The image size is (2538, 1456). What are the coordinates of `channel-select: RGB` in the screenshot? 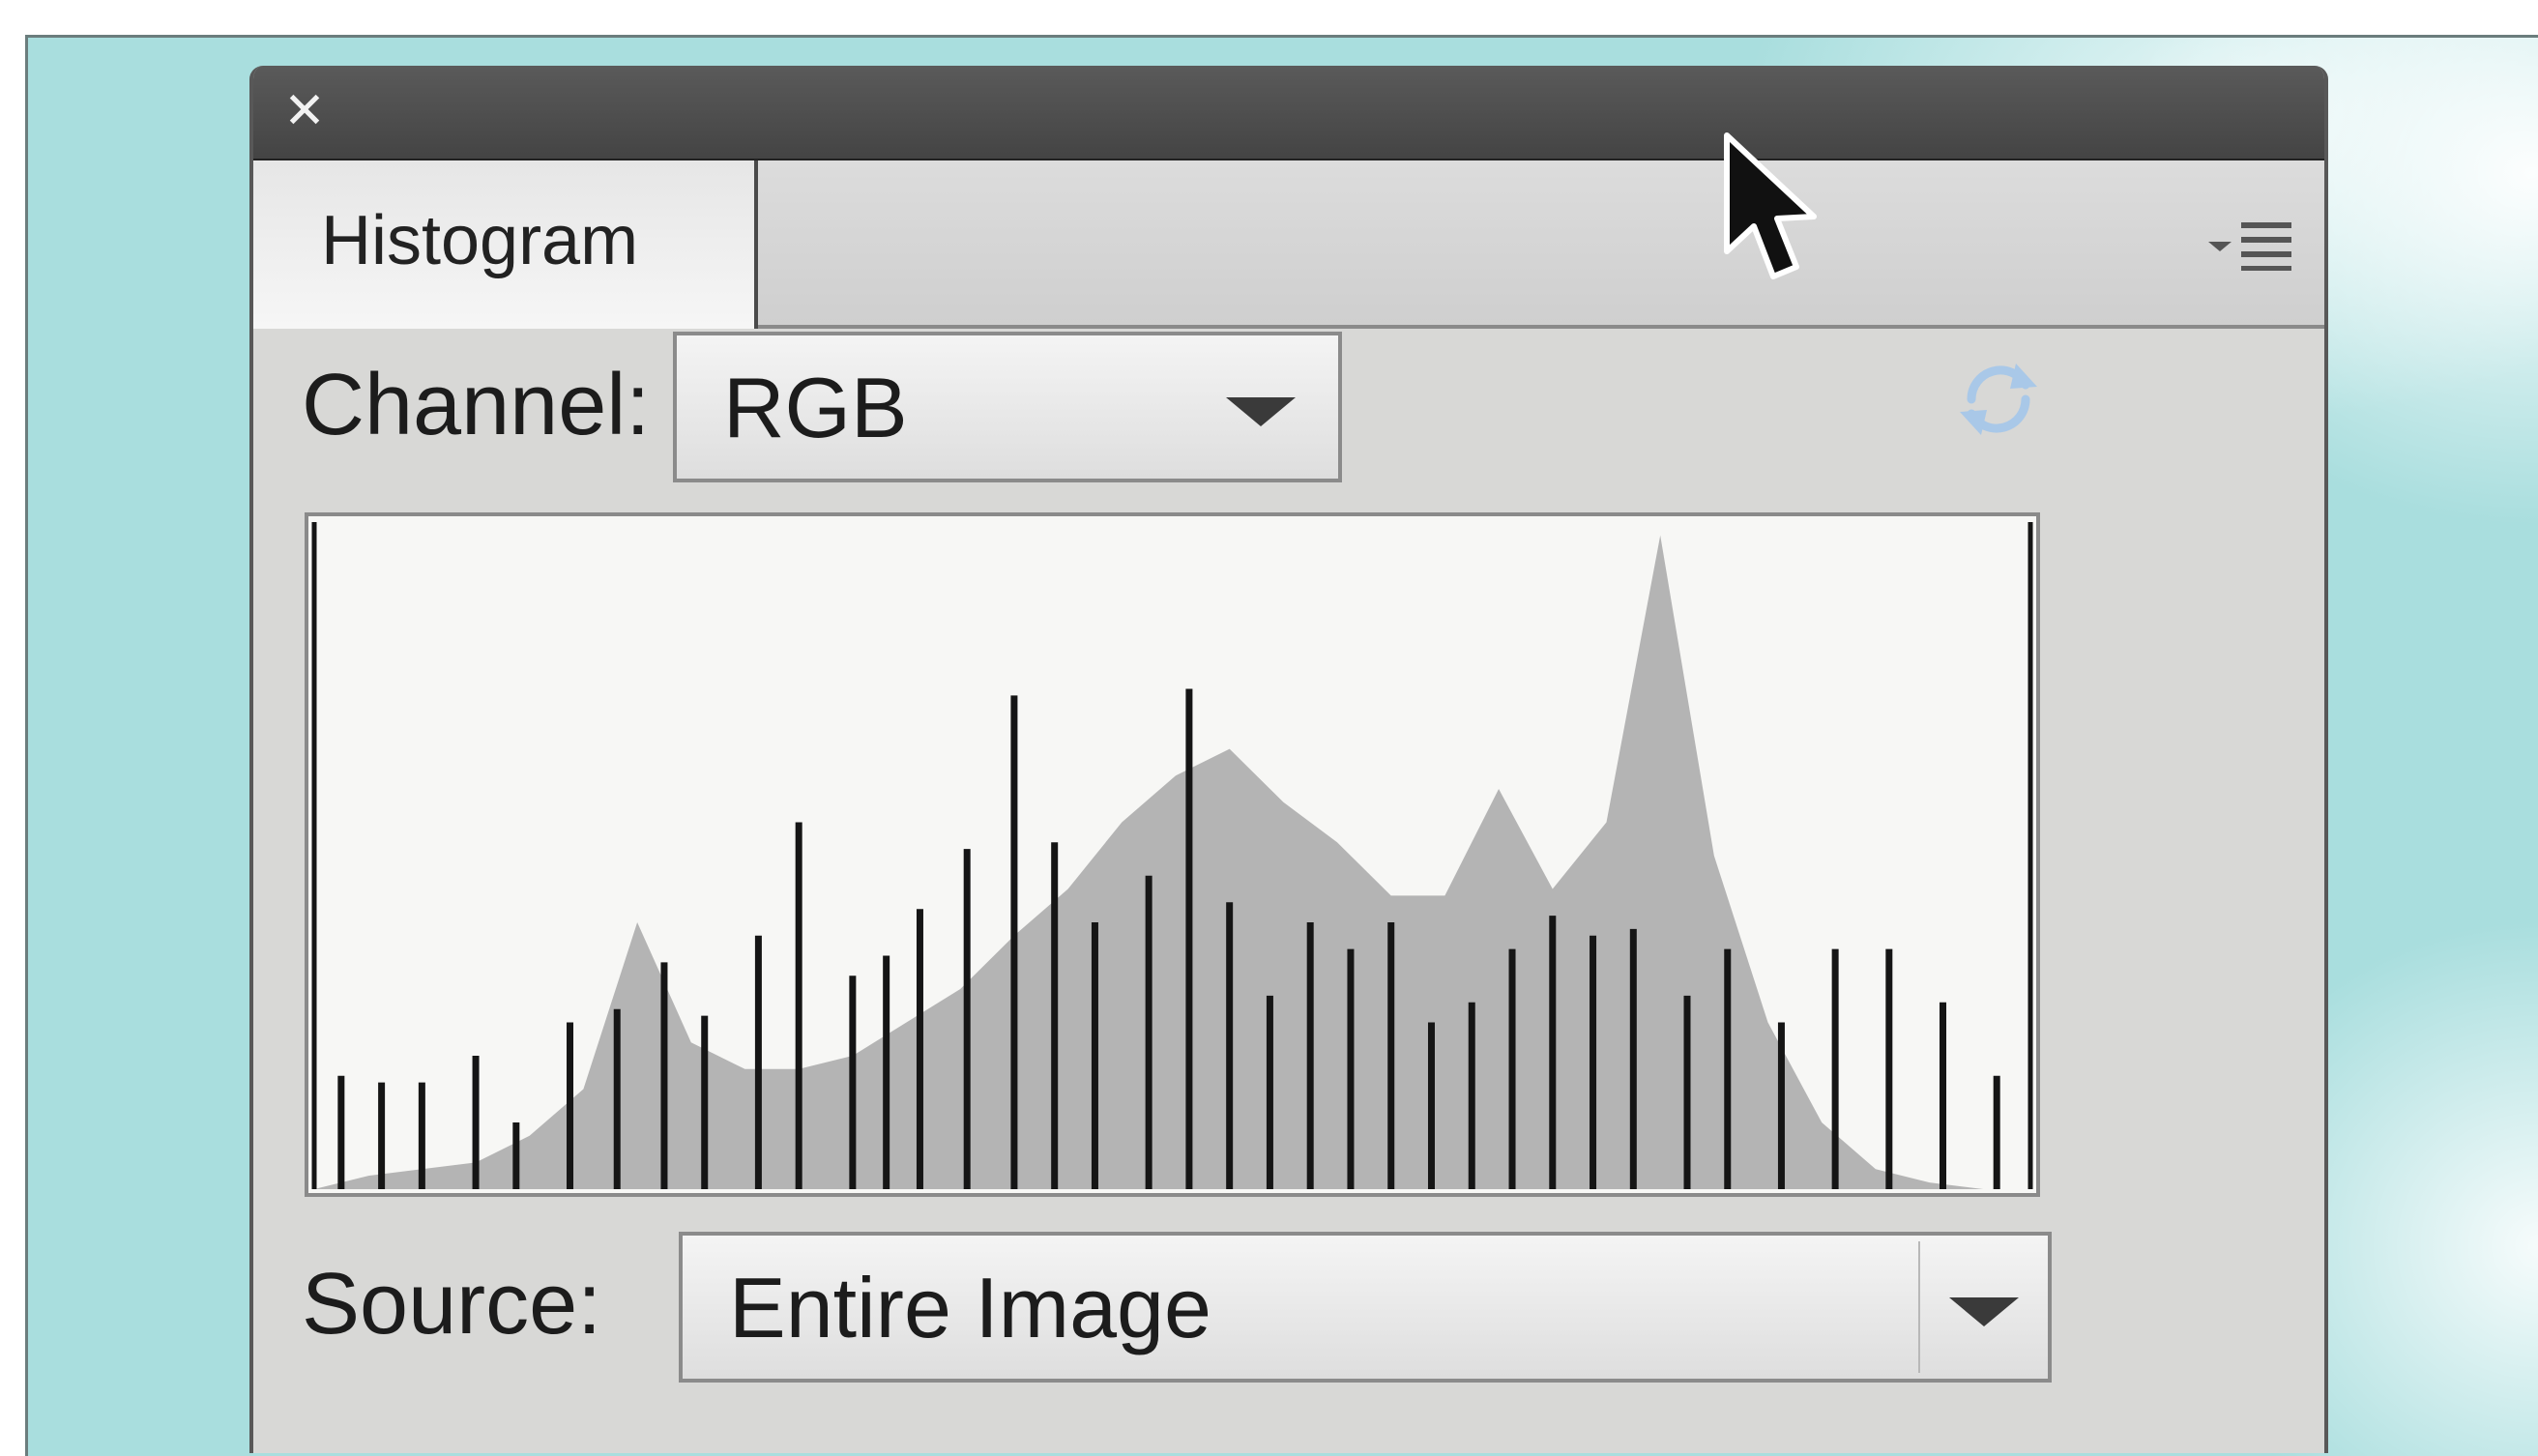 It's located at (1008, 407).